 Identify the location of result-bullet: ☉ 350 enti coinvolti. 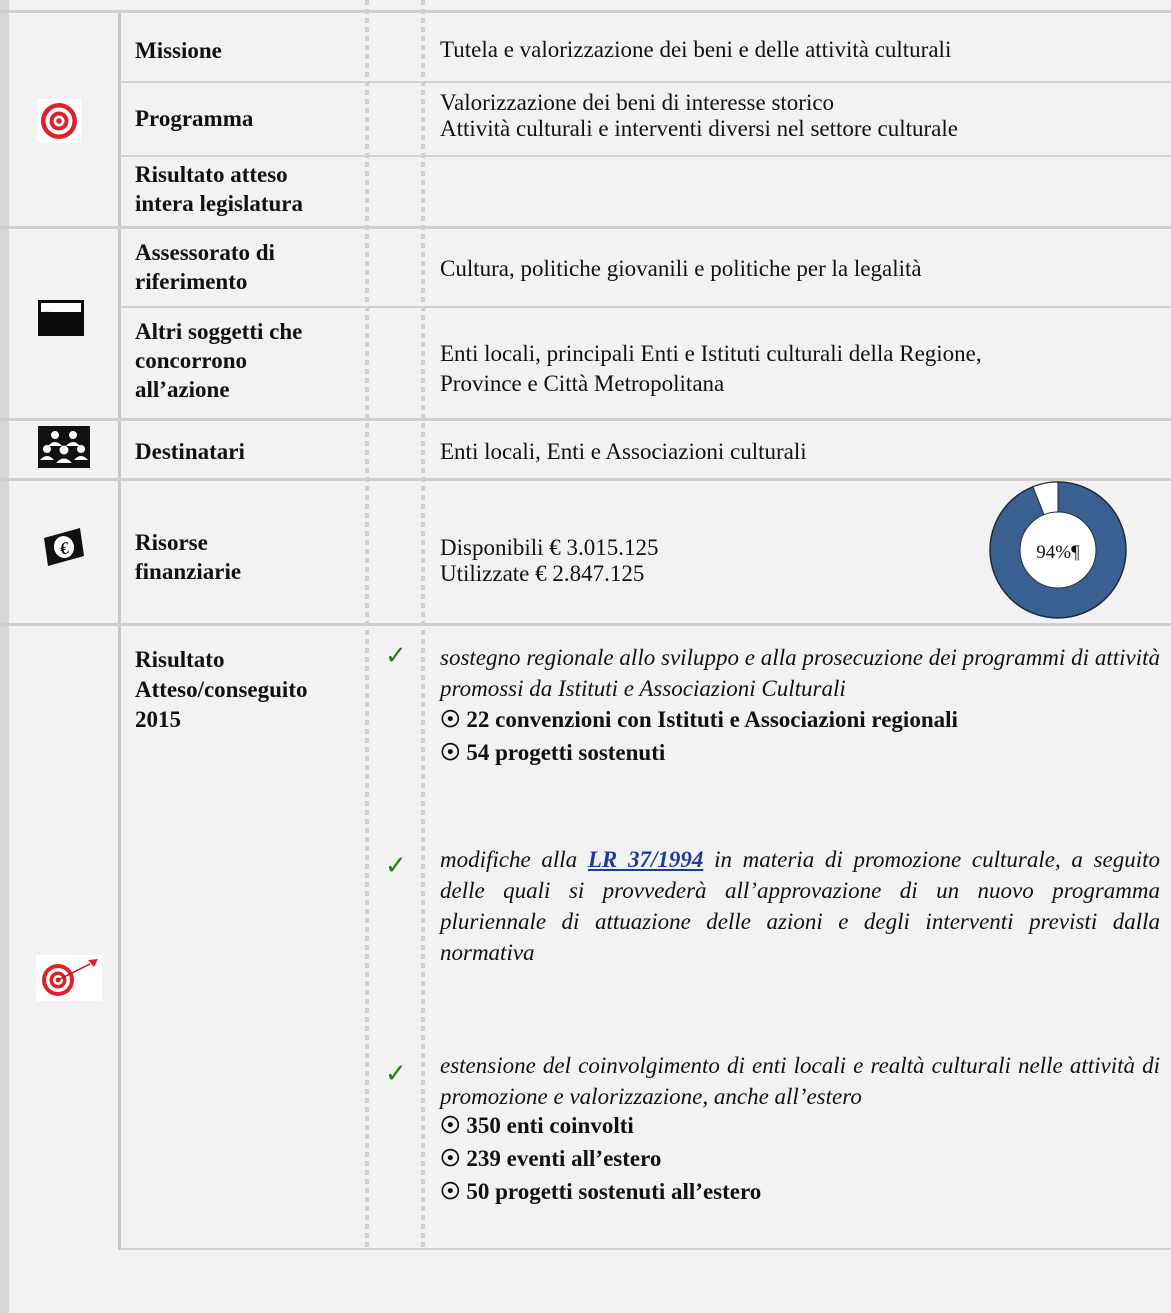
(800, 1126).